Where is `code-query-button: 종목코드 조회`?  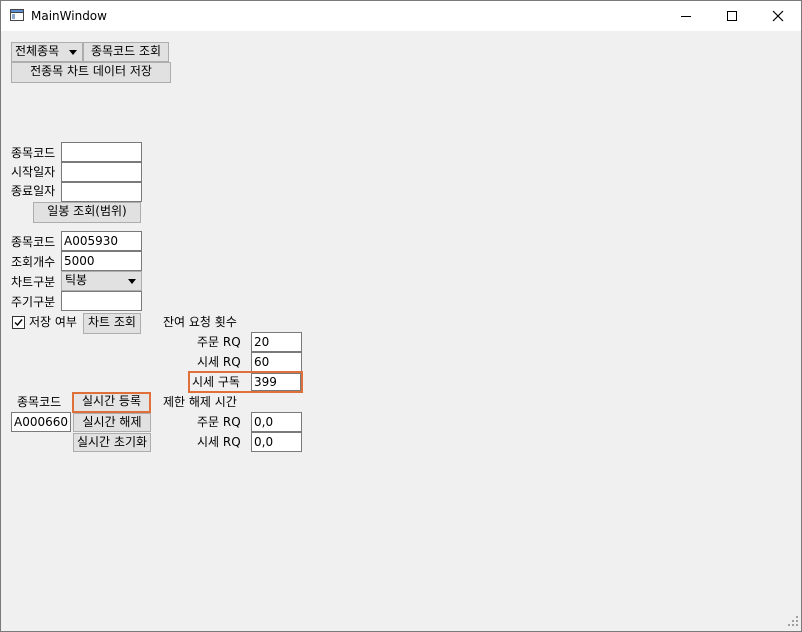 code-query-button: 종목코드 조회 is located at coordinates (126, 52).